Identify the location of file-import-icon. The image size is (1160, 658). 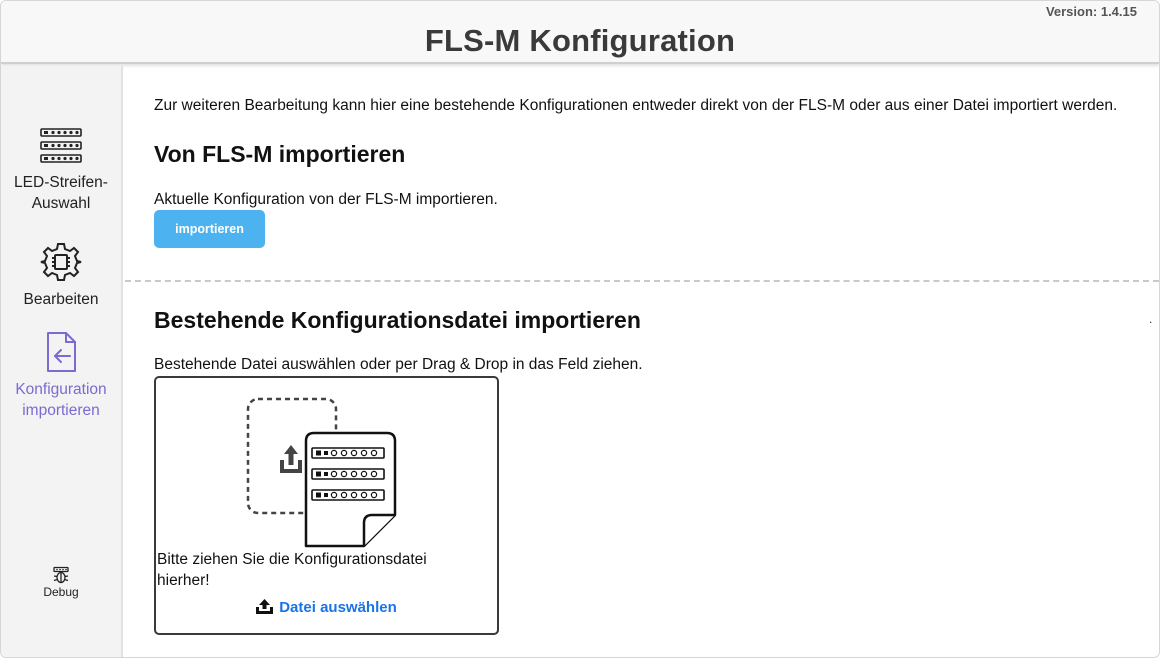
(61, 352).